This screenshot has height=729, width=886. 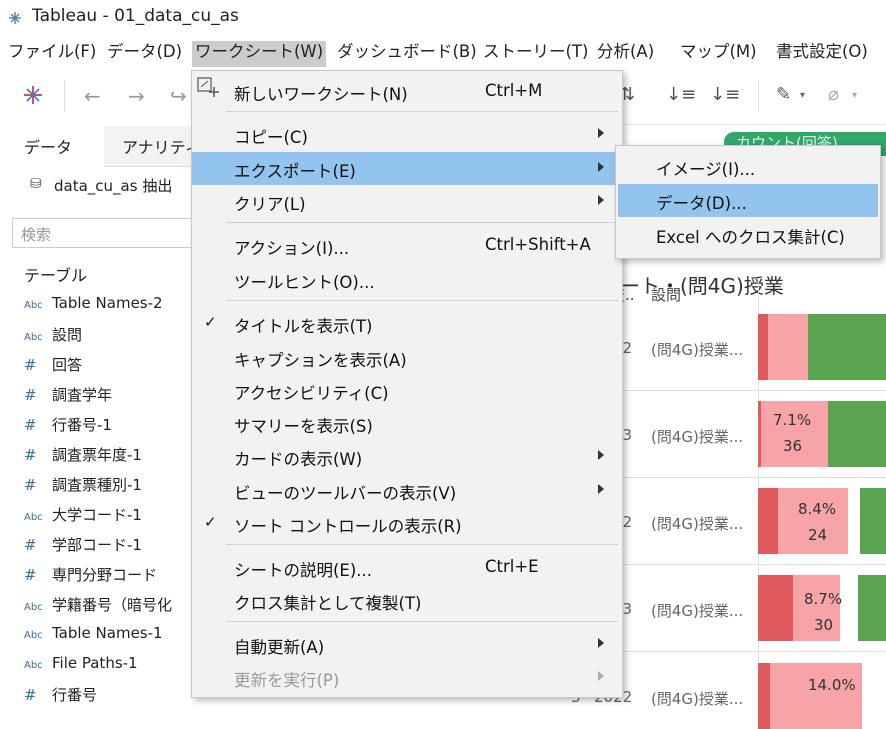 I want to click on menu-worksheet: ワークシート(W), so click(x=259, y=54).